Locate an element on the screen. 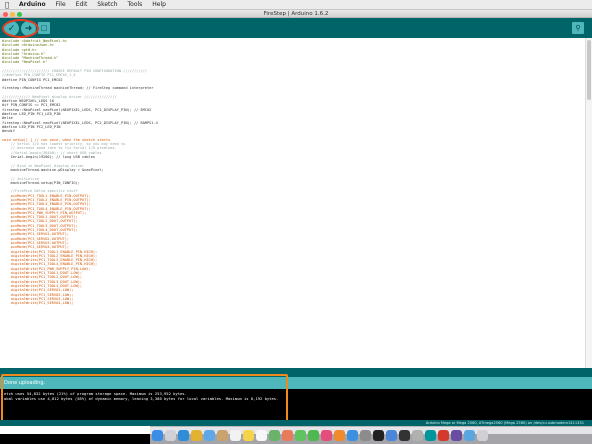 The height and width of the screenshot is (444, 592). window-controls is located at coordinates (12, 14).